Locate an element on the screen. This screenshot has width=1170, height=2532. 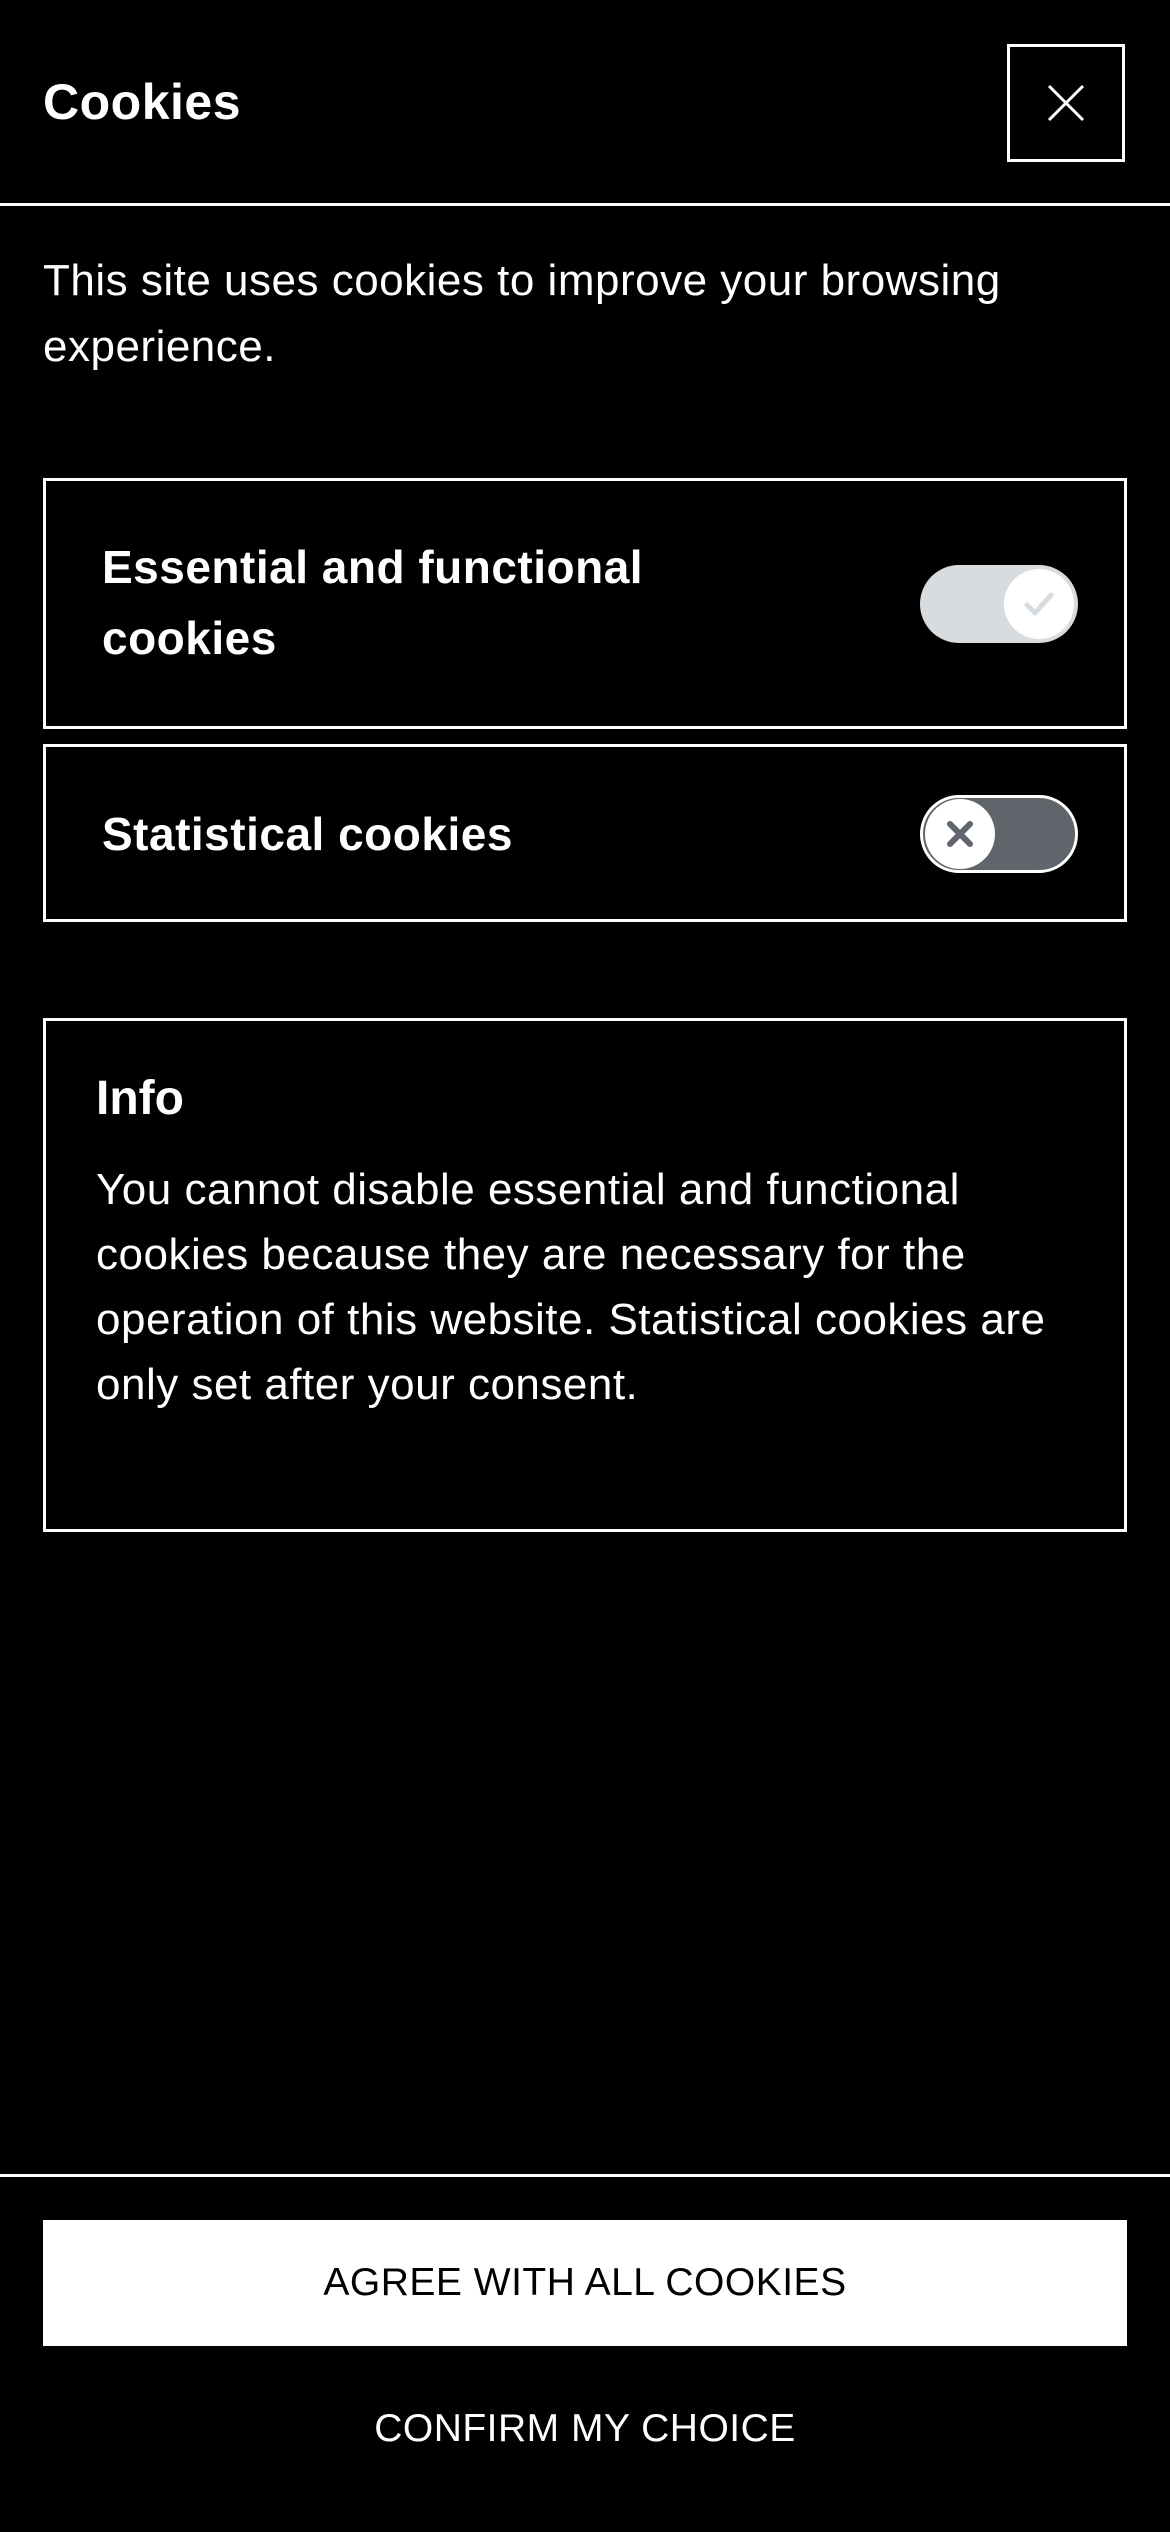
page-title: Cookies is located at coordinates (142, 102).